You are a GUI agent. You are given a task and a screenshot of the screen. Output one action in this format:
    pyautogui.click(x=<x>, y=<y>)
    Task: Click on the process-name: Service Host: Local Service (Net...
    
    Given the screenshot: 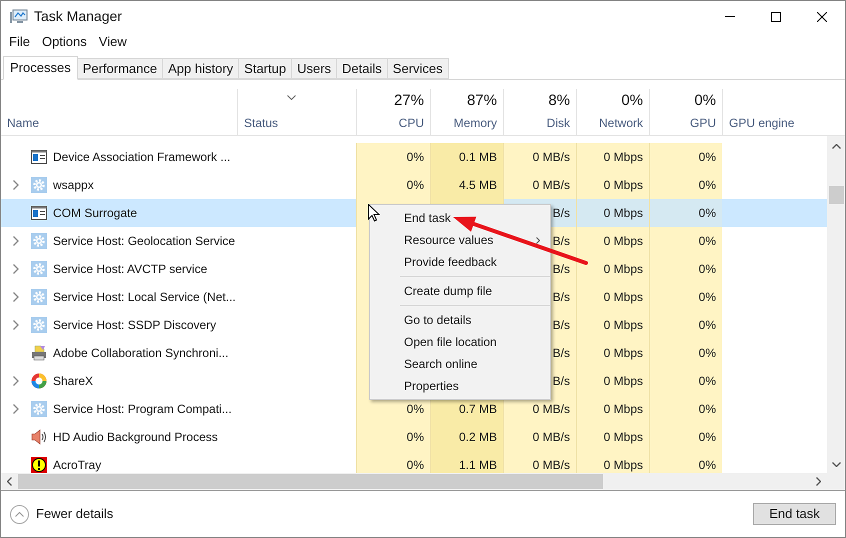 What is the action you would take?
    pyautogui.click(x=144, y=297)
    